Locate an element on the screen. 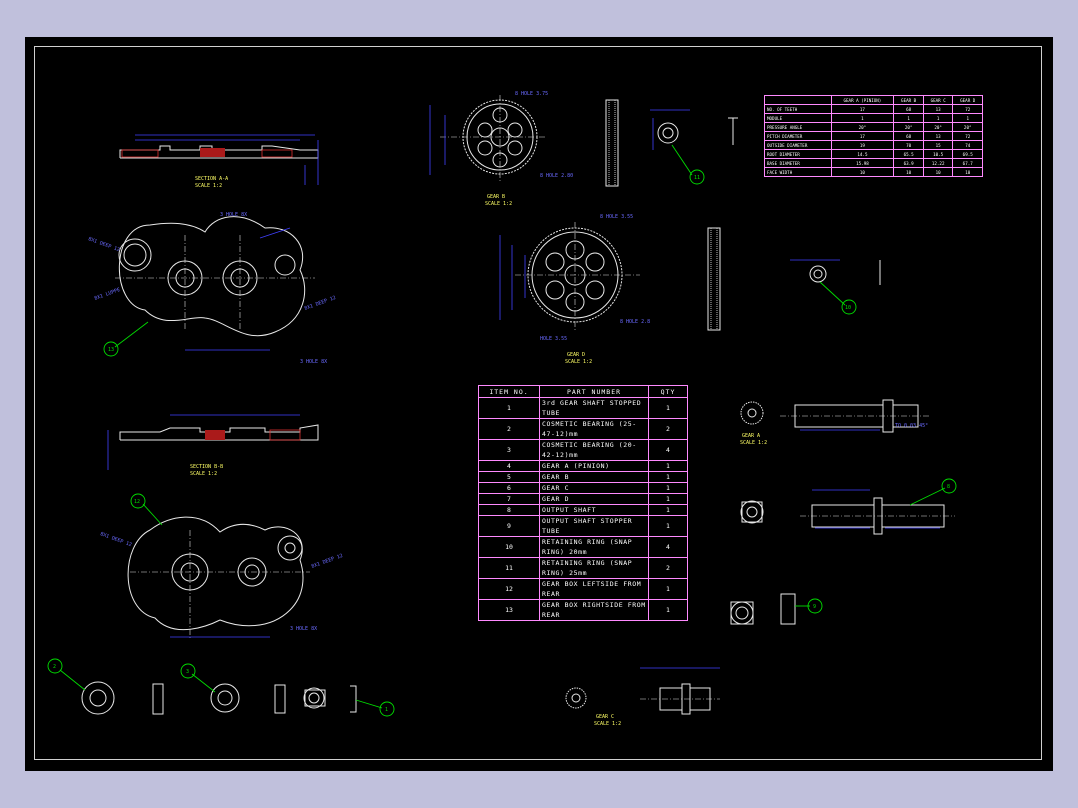 This screenshot has width=1078, height=808. part-number: COSMETIC BEARING (20-42-12)mm is located at coordinates (594, 450).